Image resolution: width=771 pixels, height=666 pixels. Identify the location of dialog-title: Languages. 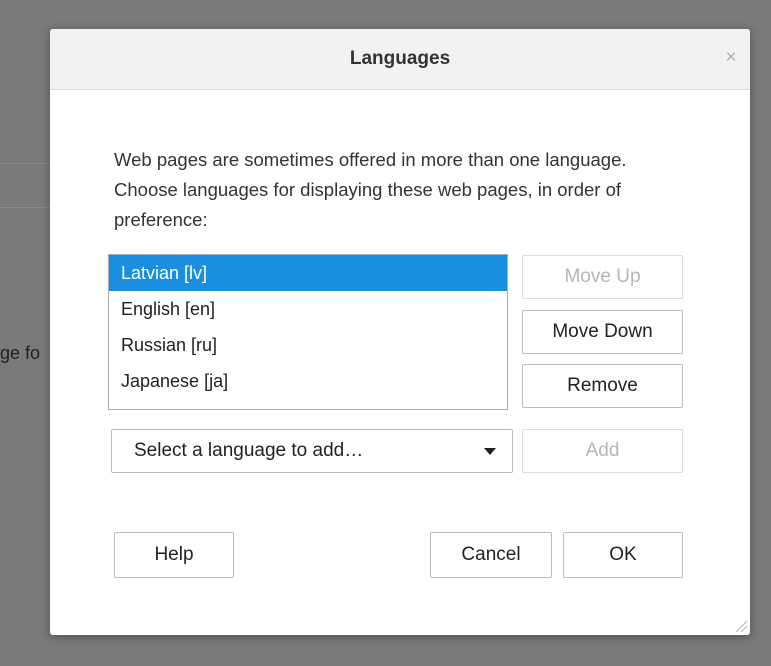
(400, 58).